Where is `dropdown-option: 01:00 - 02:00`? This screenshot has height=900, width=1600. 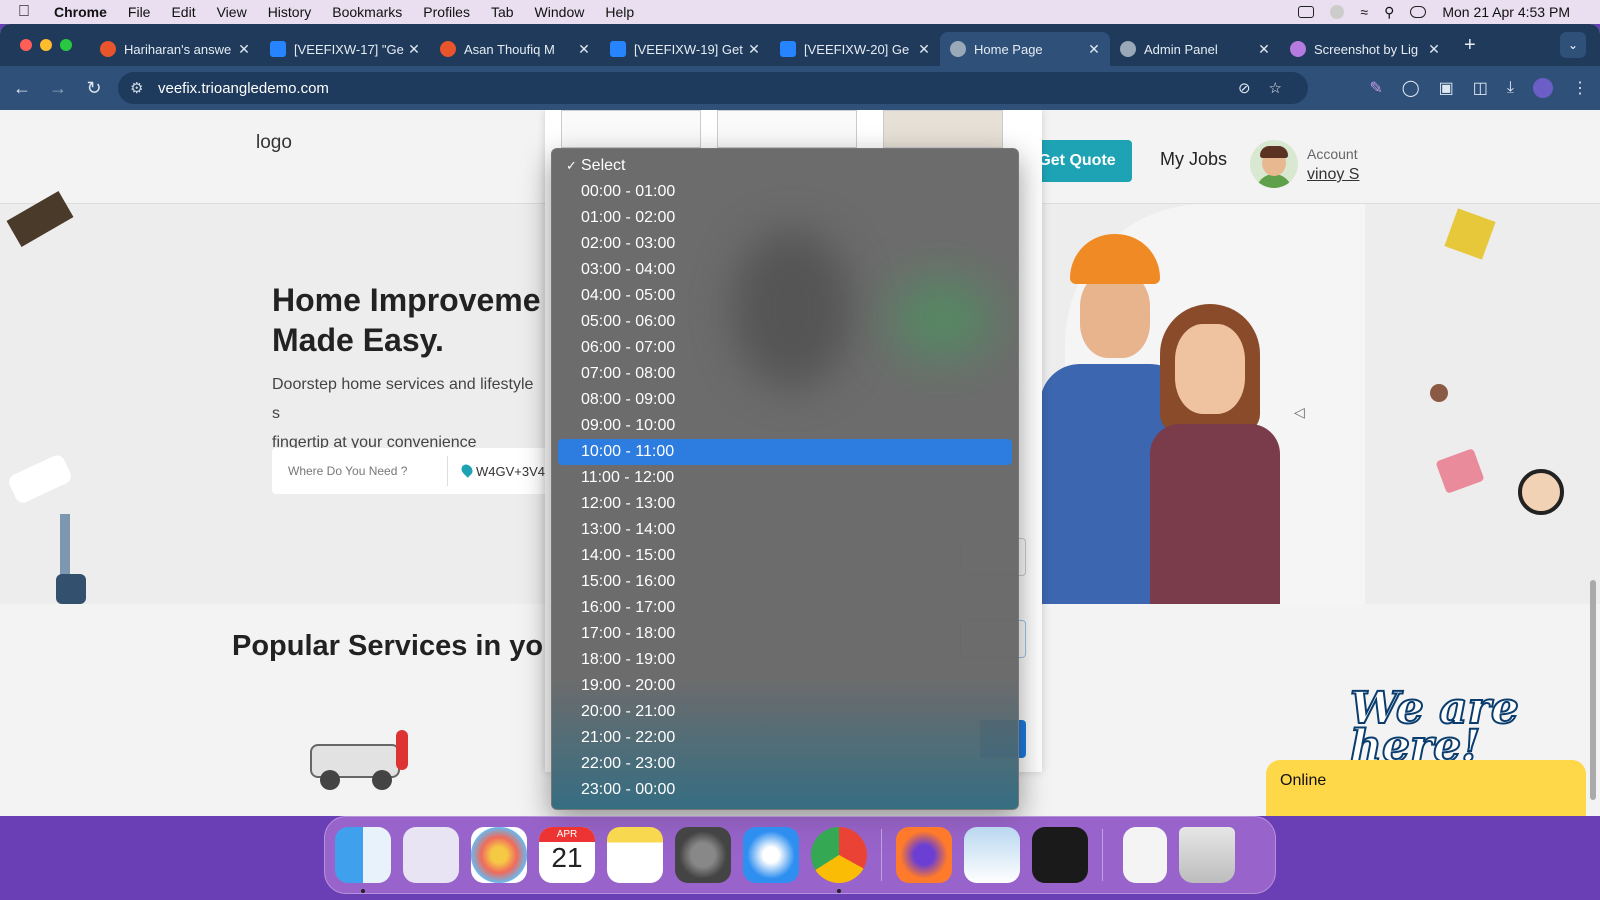 dropdown-option: 01:00 - 02:00 is located at coordinates (785, 218).